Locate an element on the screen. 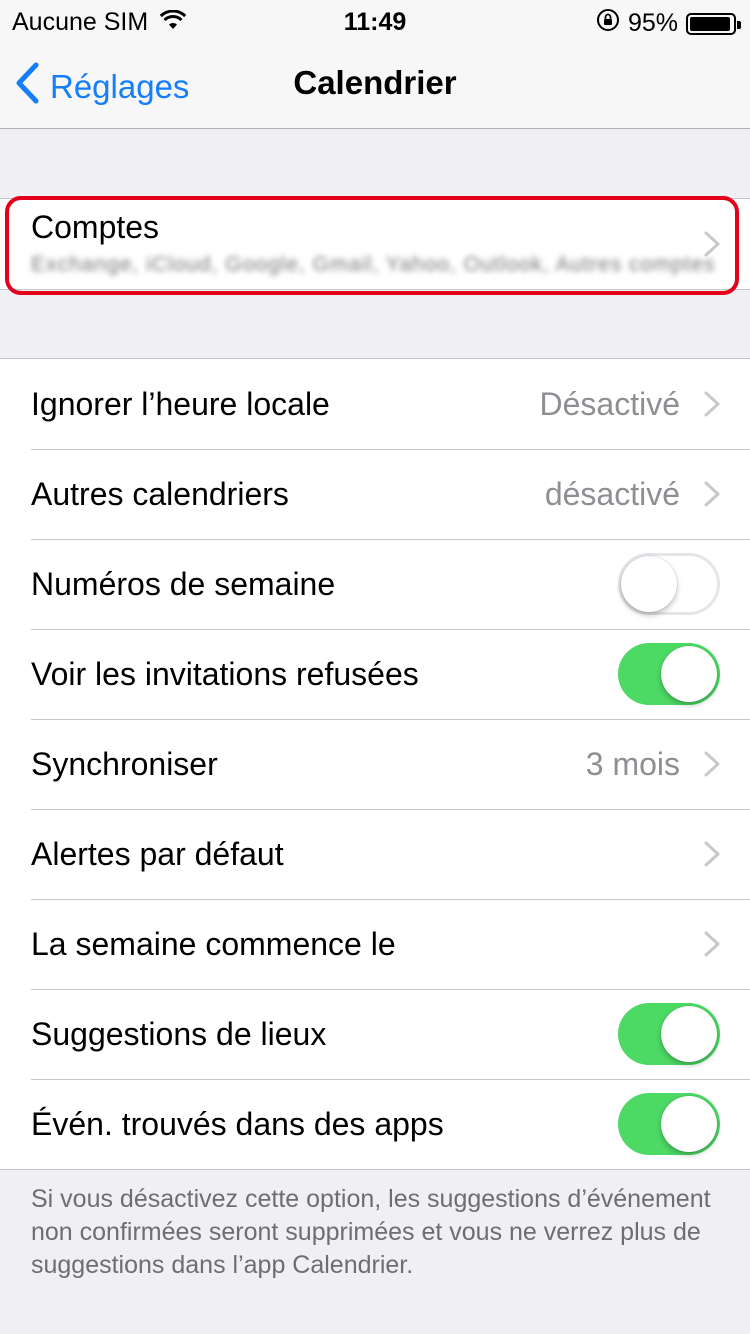  row-label: Alertes par défaut is located at coordinates (157, 853).